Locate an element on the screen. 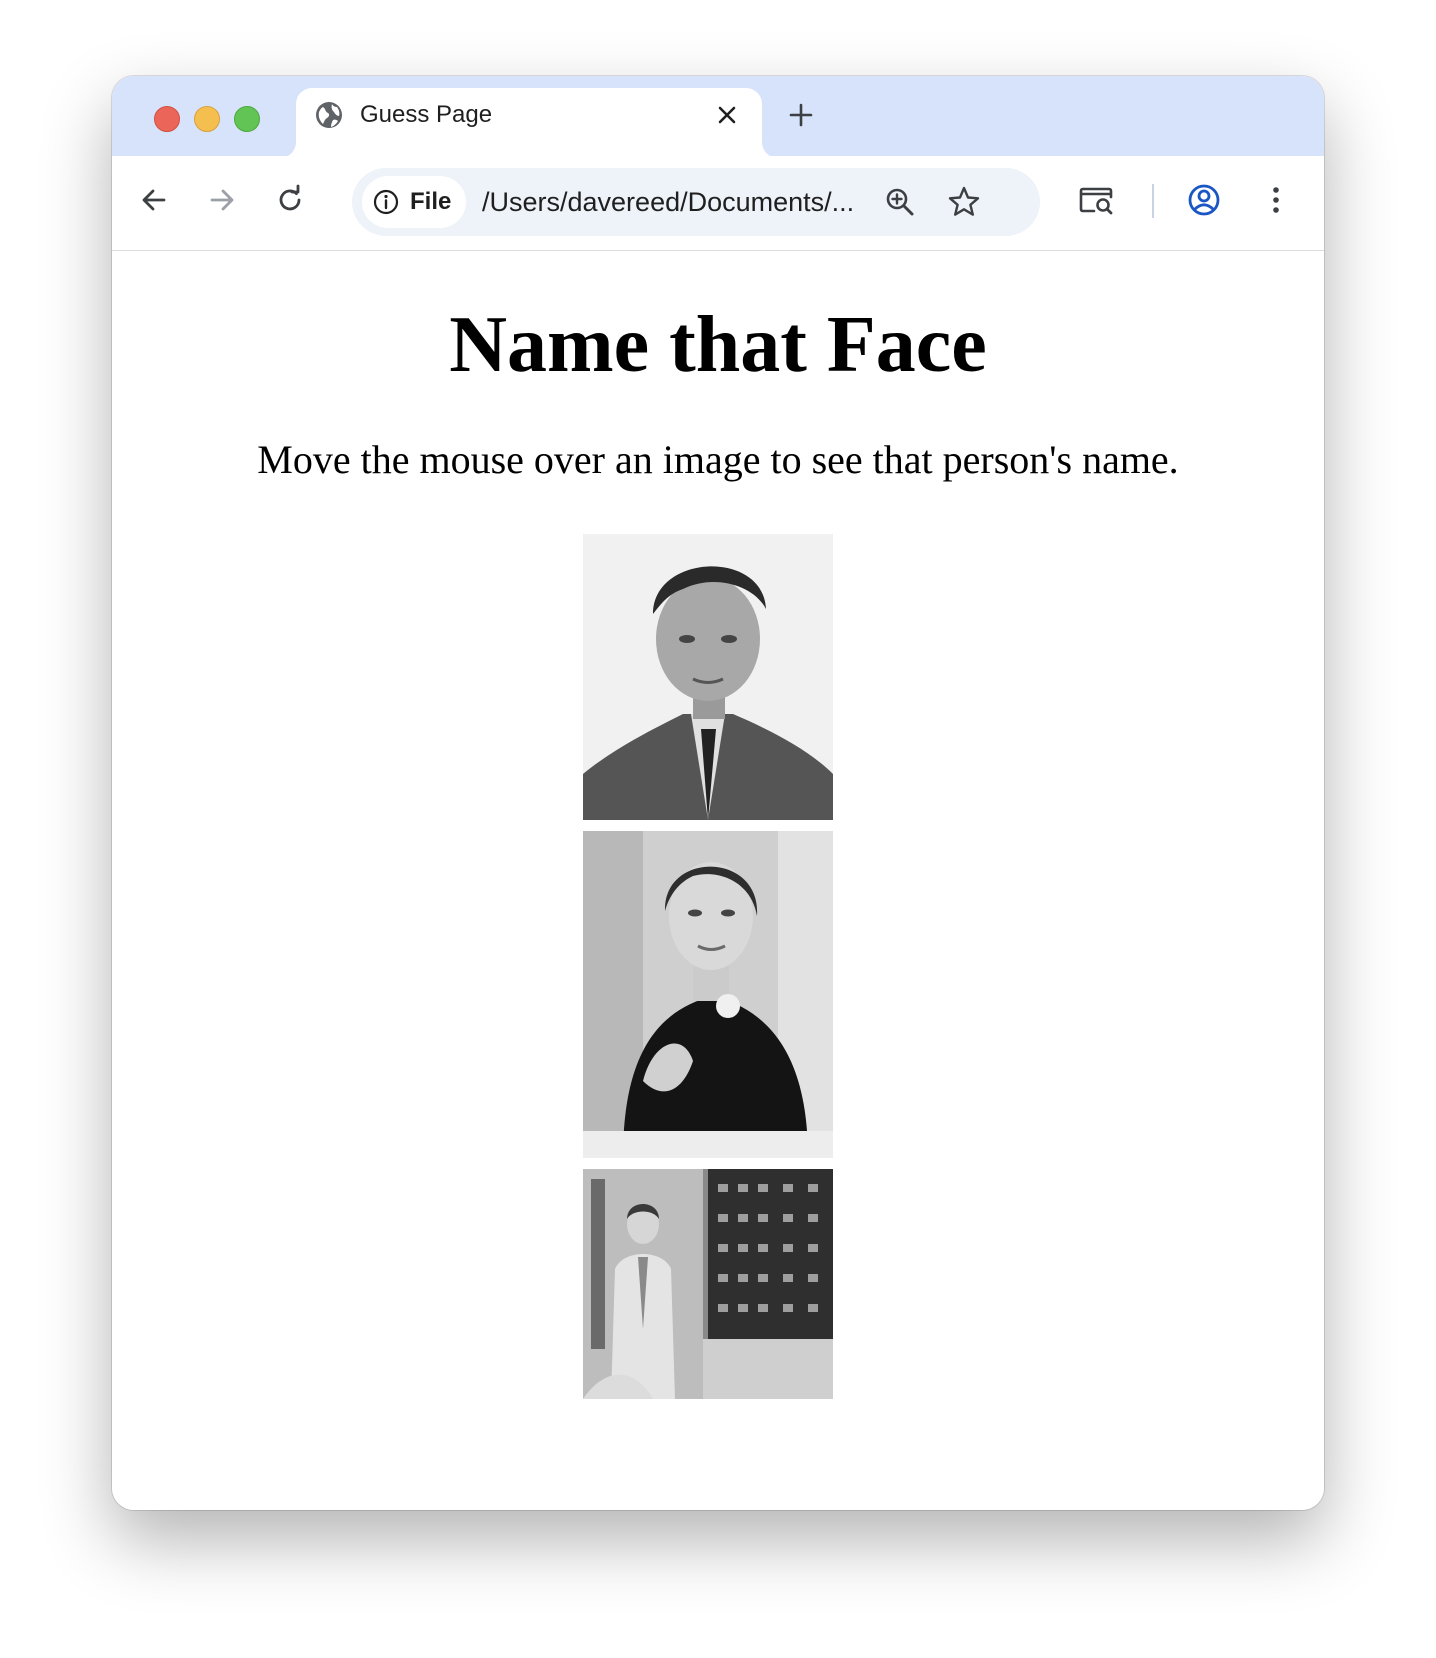 This screenshot has height=1658, width=1436. tab-guess-page: Guess Page is located at coordinates (529, 123).